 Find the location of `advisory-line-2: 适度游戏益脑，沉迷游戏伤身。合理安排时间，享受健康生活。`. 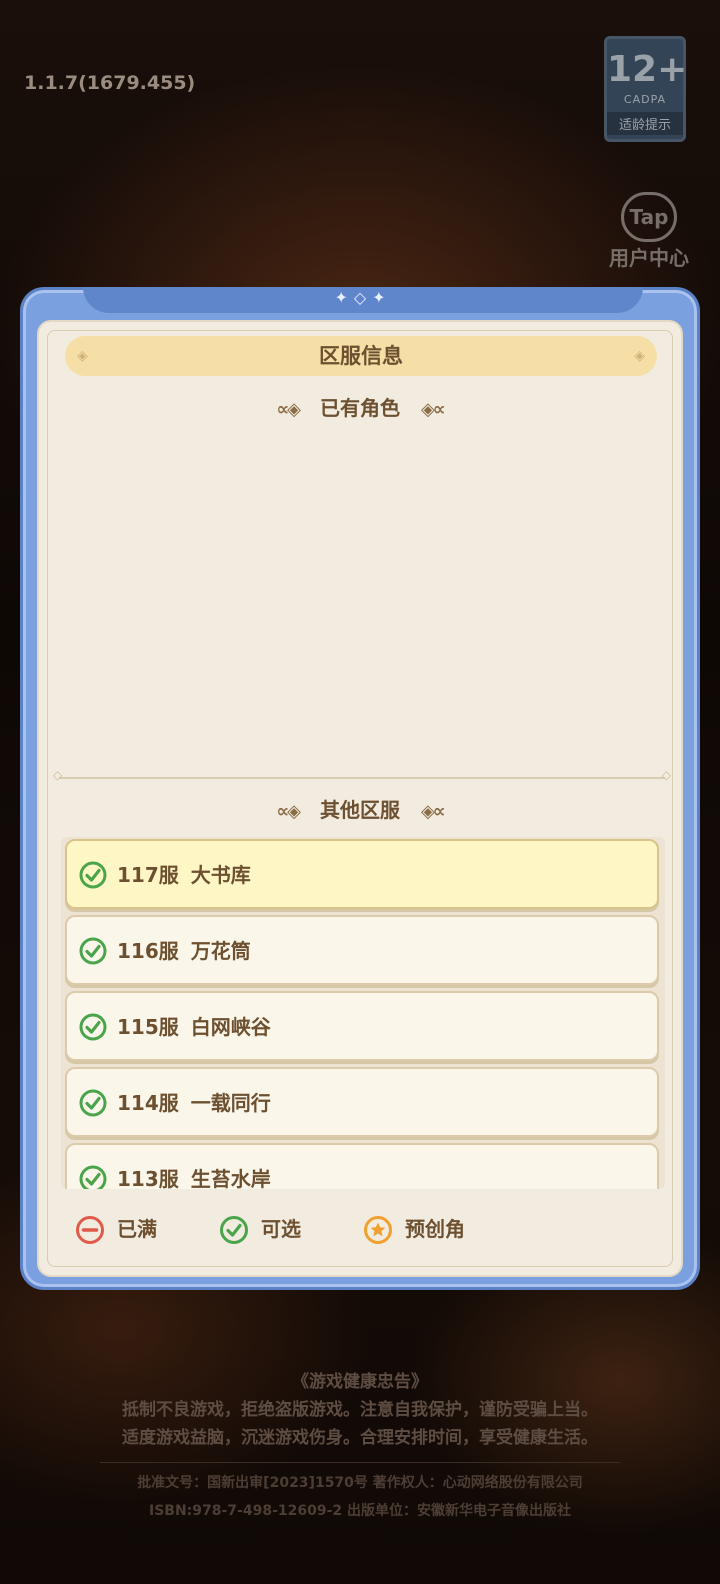

advisory-line-2: 适度游戏益脑，沉迷游戏伤身。合理安排时间，享受健康生活。 is located at coordinates (360, 1438).